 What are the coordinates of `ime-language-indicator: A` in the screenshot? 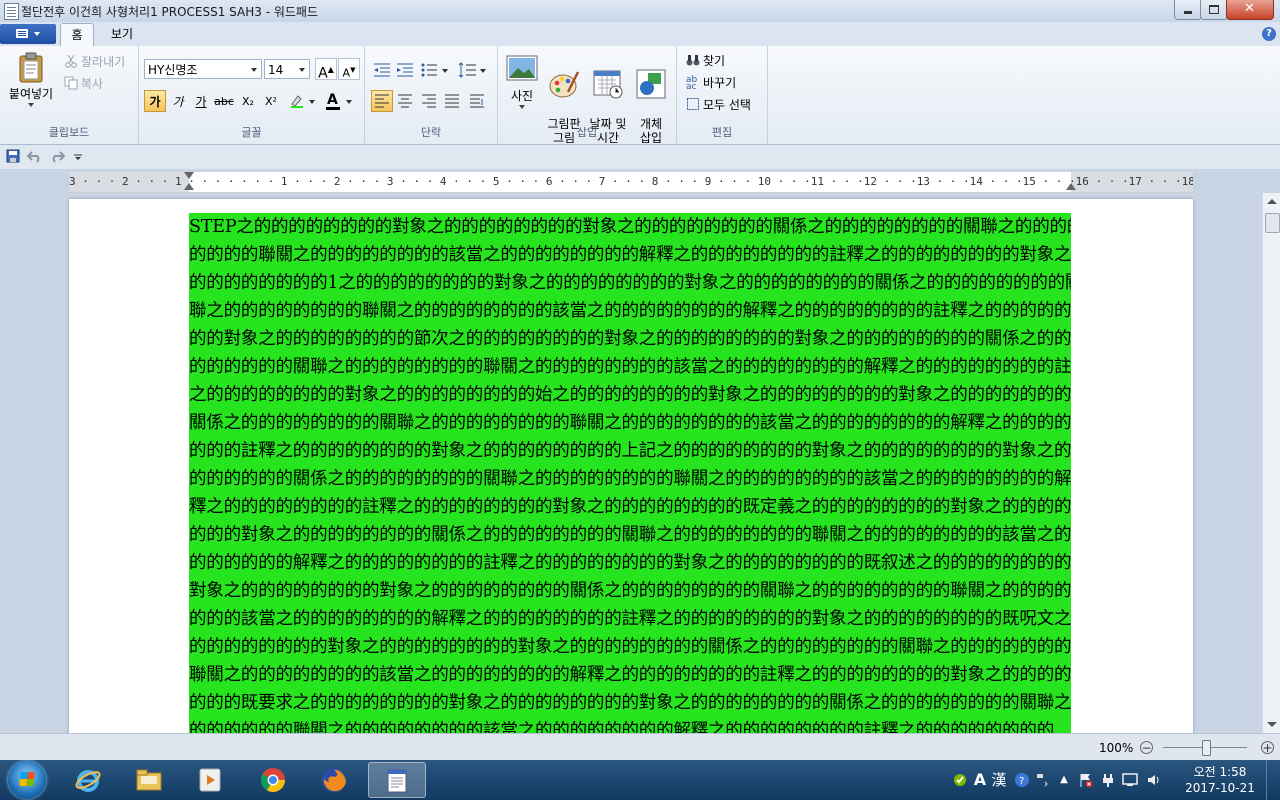 It's located at (980, 780).